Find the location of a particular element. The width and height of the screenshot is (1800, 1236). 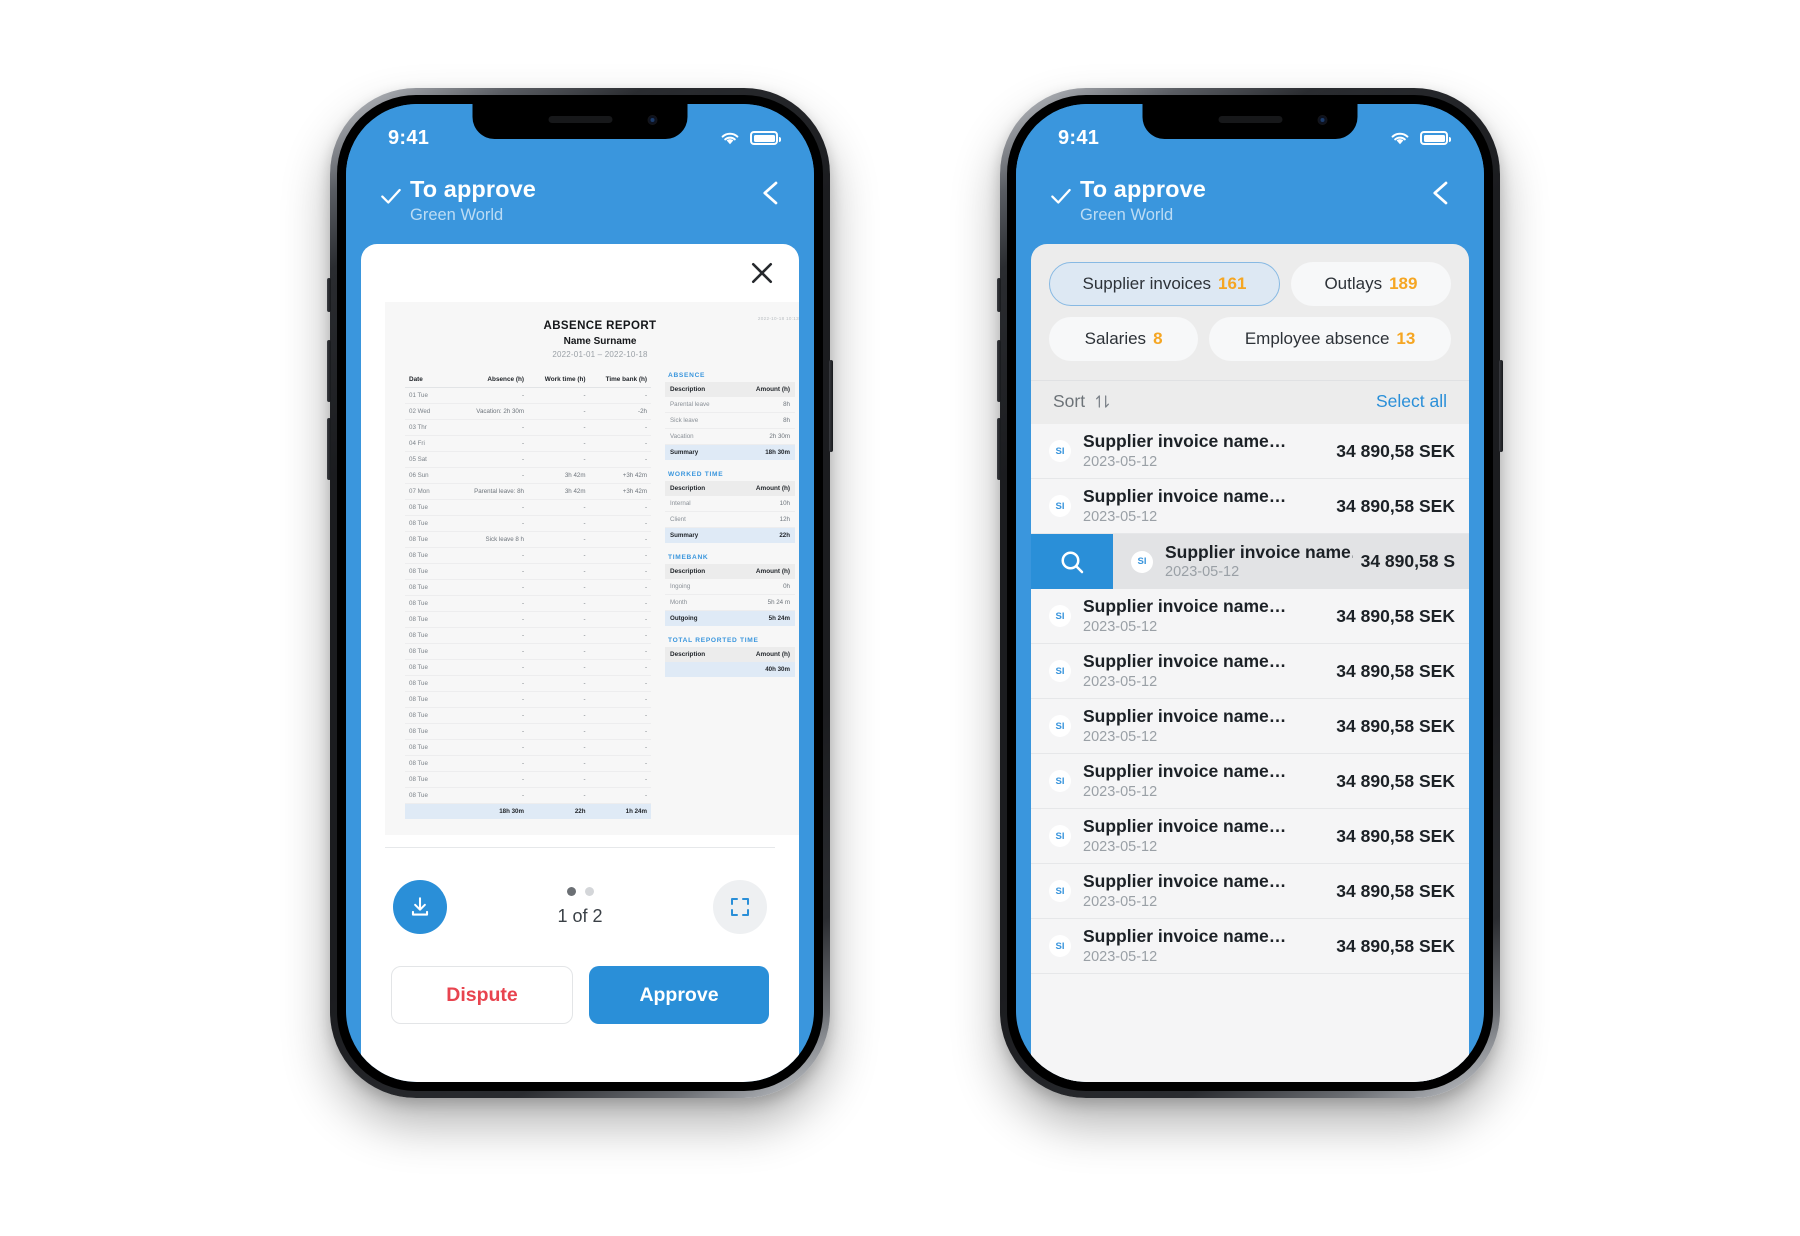

sort-button: Sort is located at coordinates (1082, 401).